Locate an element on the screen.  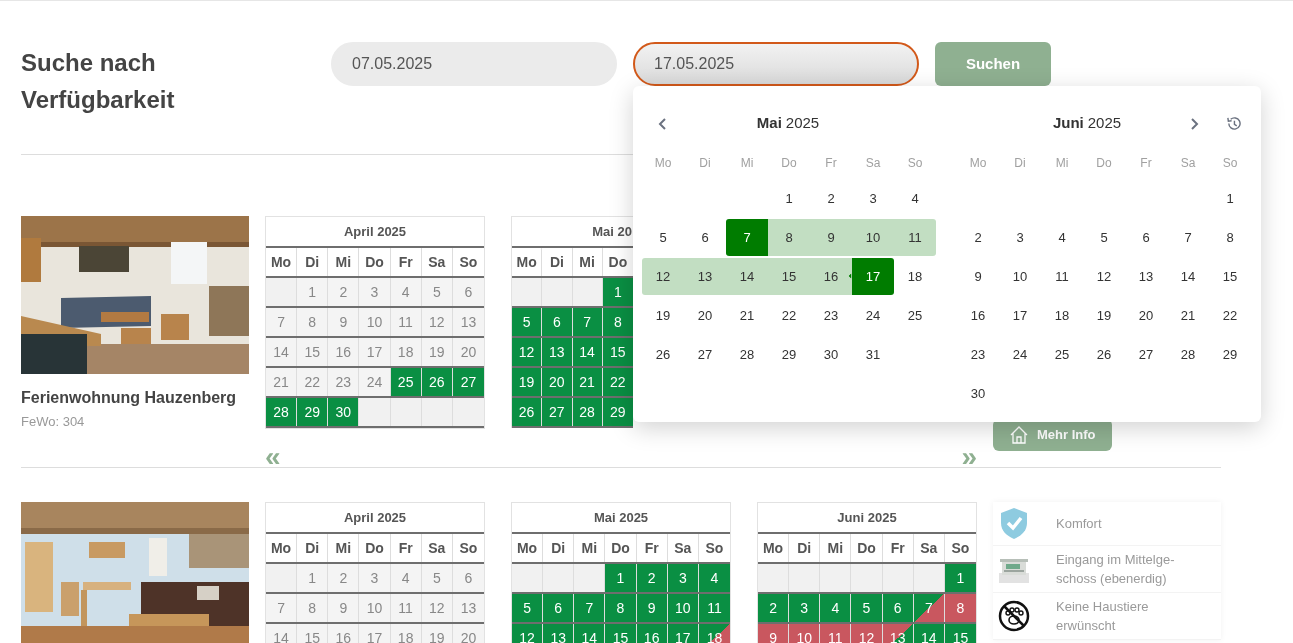
weekday-label: Mo is located at coordinates (663, 163).